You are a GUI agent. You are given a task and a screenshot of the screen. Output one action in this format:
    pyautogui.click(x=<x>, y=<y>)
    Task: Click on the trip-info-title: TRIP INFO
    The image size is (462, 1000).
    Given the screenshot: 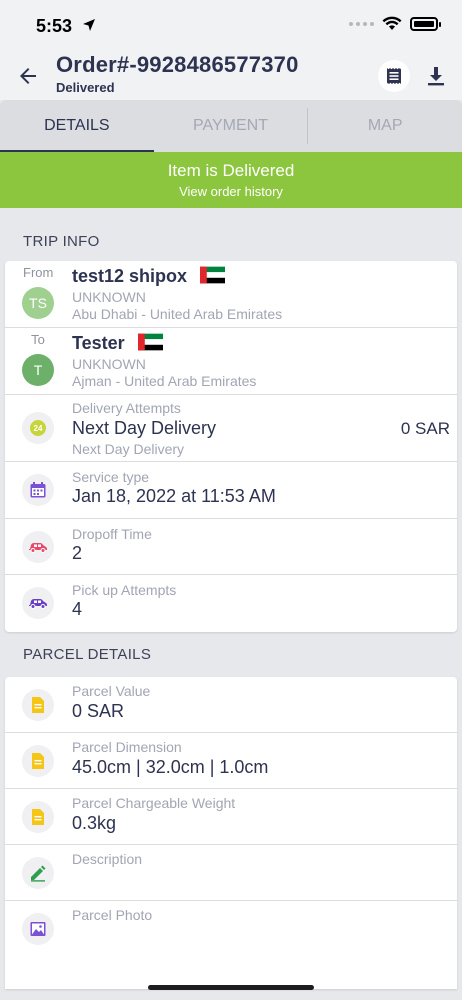 What is the action you would take?
    pyautogui.click(x=61, y=241)
    